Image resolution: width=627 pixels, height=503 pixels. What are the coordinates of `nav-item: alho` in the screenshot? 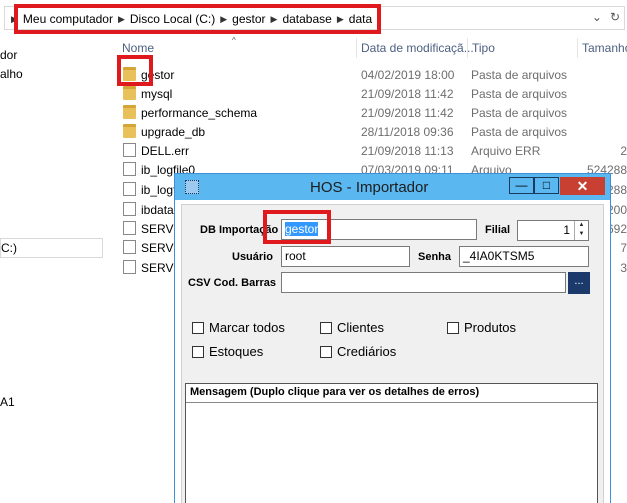 It's located at (11, 74).